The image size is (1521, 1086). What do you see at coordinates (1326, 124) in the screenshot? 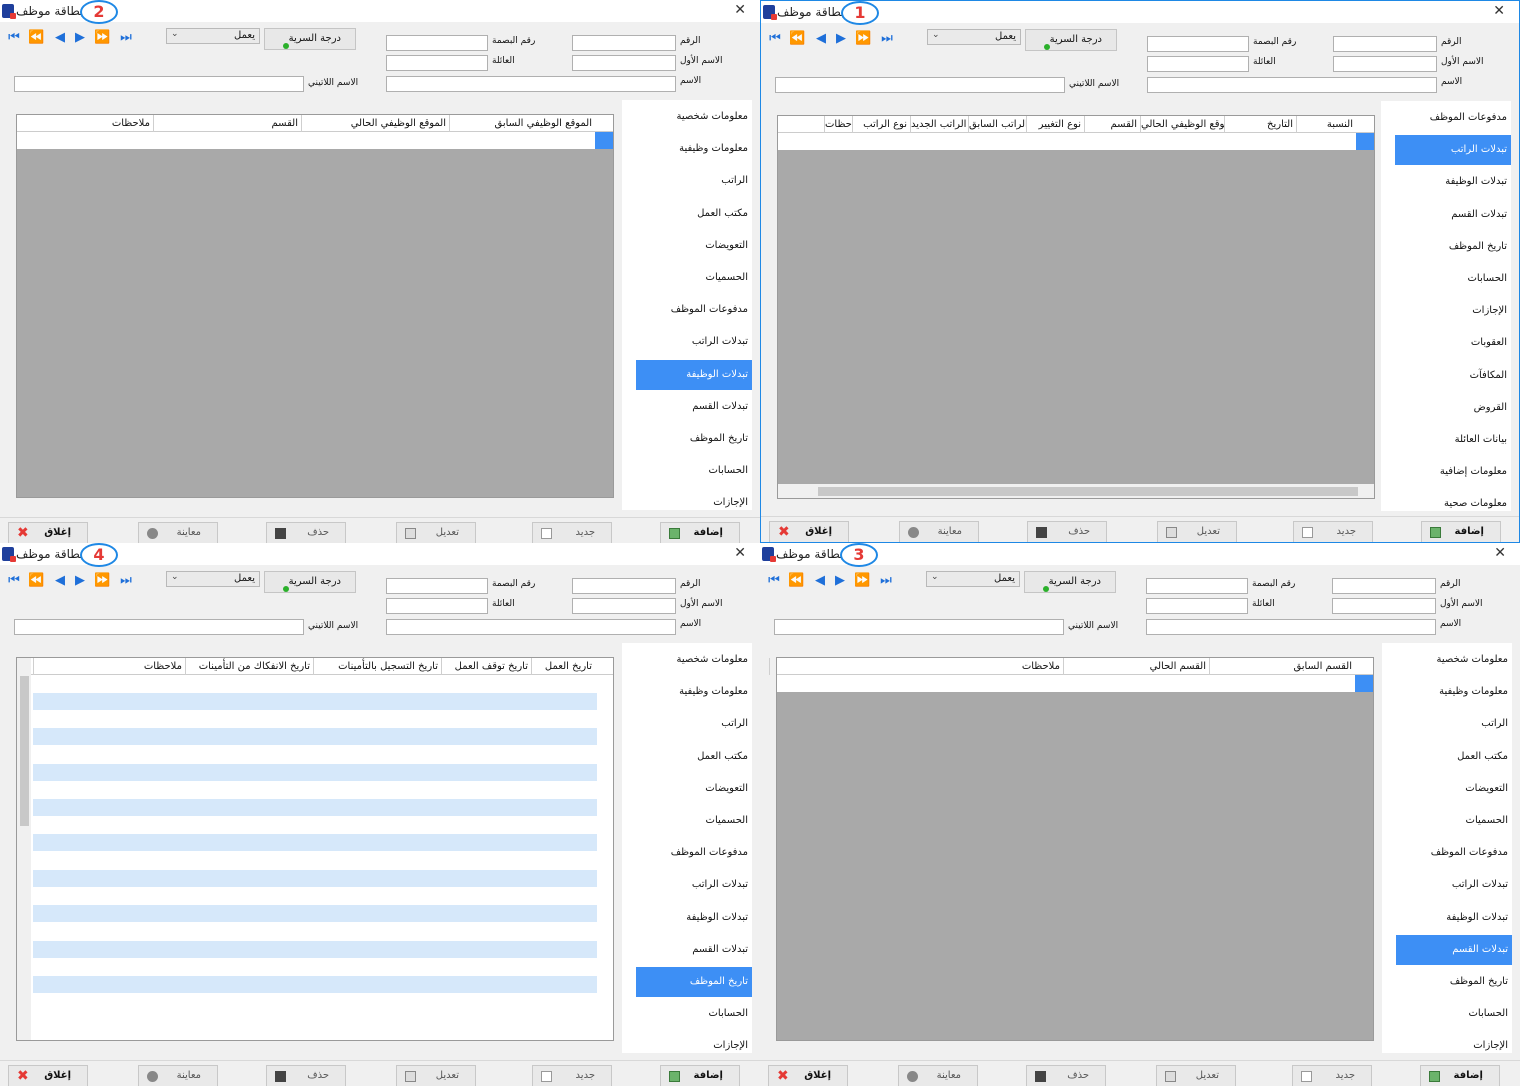
I see `column-header: النسبة` at bounding box center [1326, 124].